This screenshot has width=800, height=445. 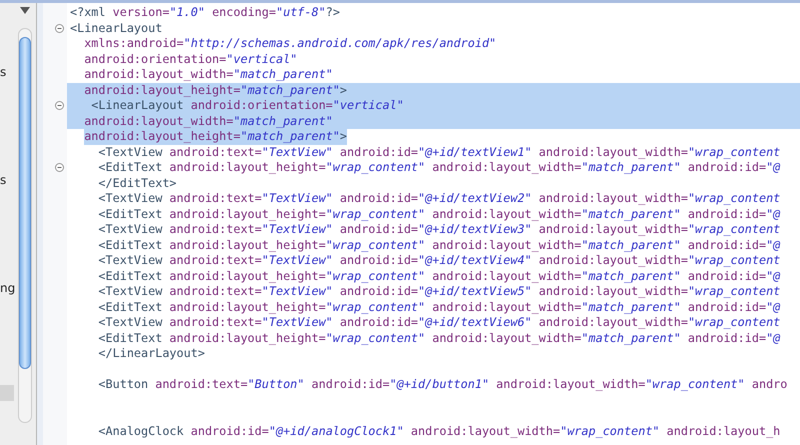 I want to click on code-line: <?xml version="1.0" encoding="utf-8"?>, so click(x=205, y=12).